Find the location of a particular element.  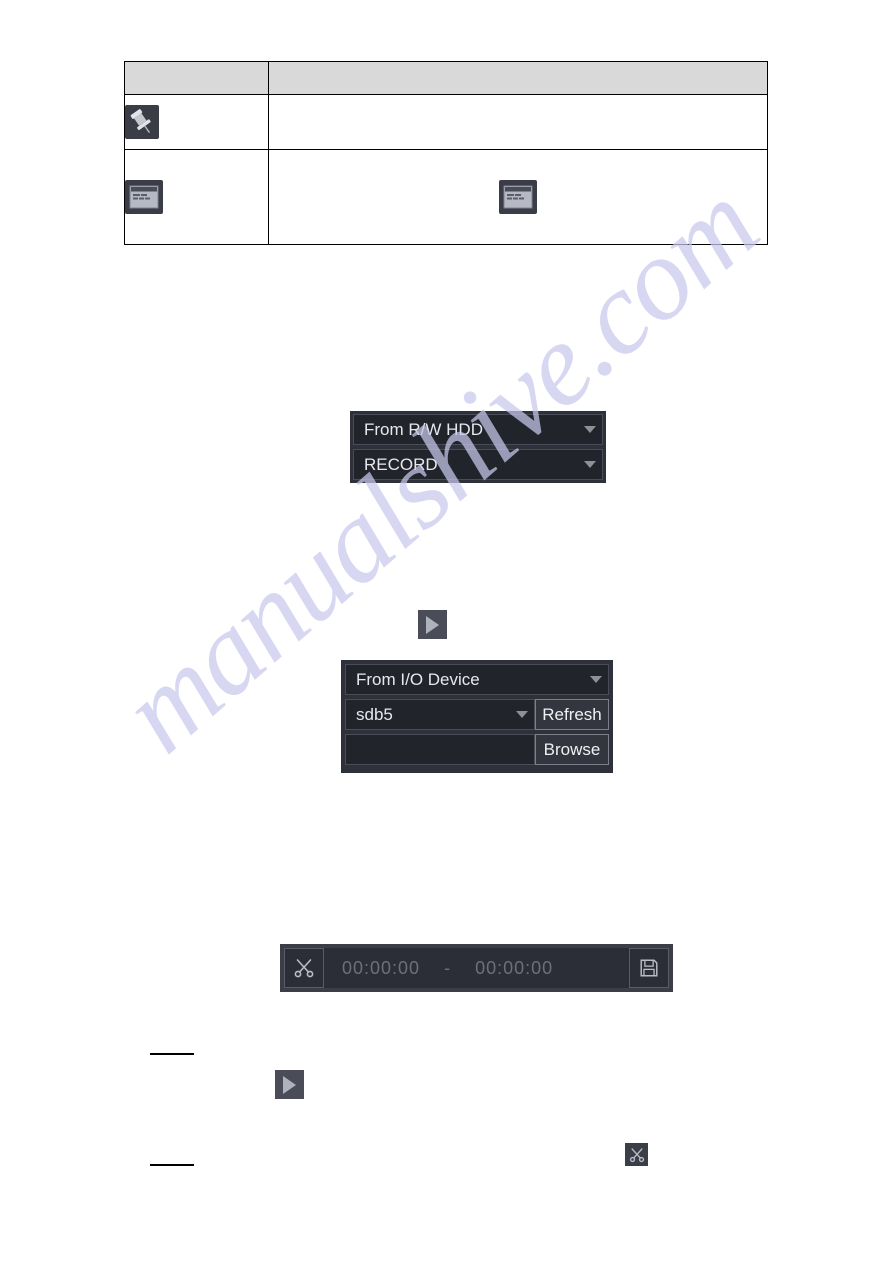

record-type-select: RECORD is located at coordinates (478, 464).